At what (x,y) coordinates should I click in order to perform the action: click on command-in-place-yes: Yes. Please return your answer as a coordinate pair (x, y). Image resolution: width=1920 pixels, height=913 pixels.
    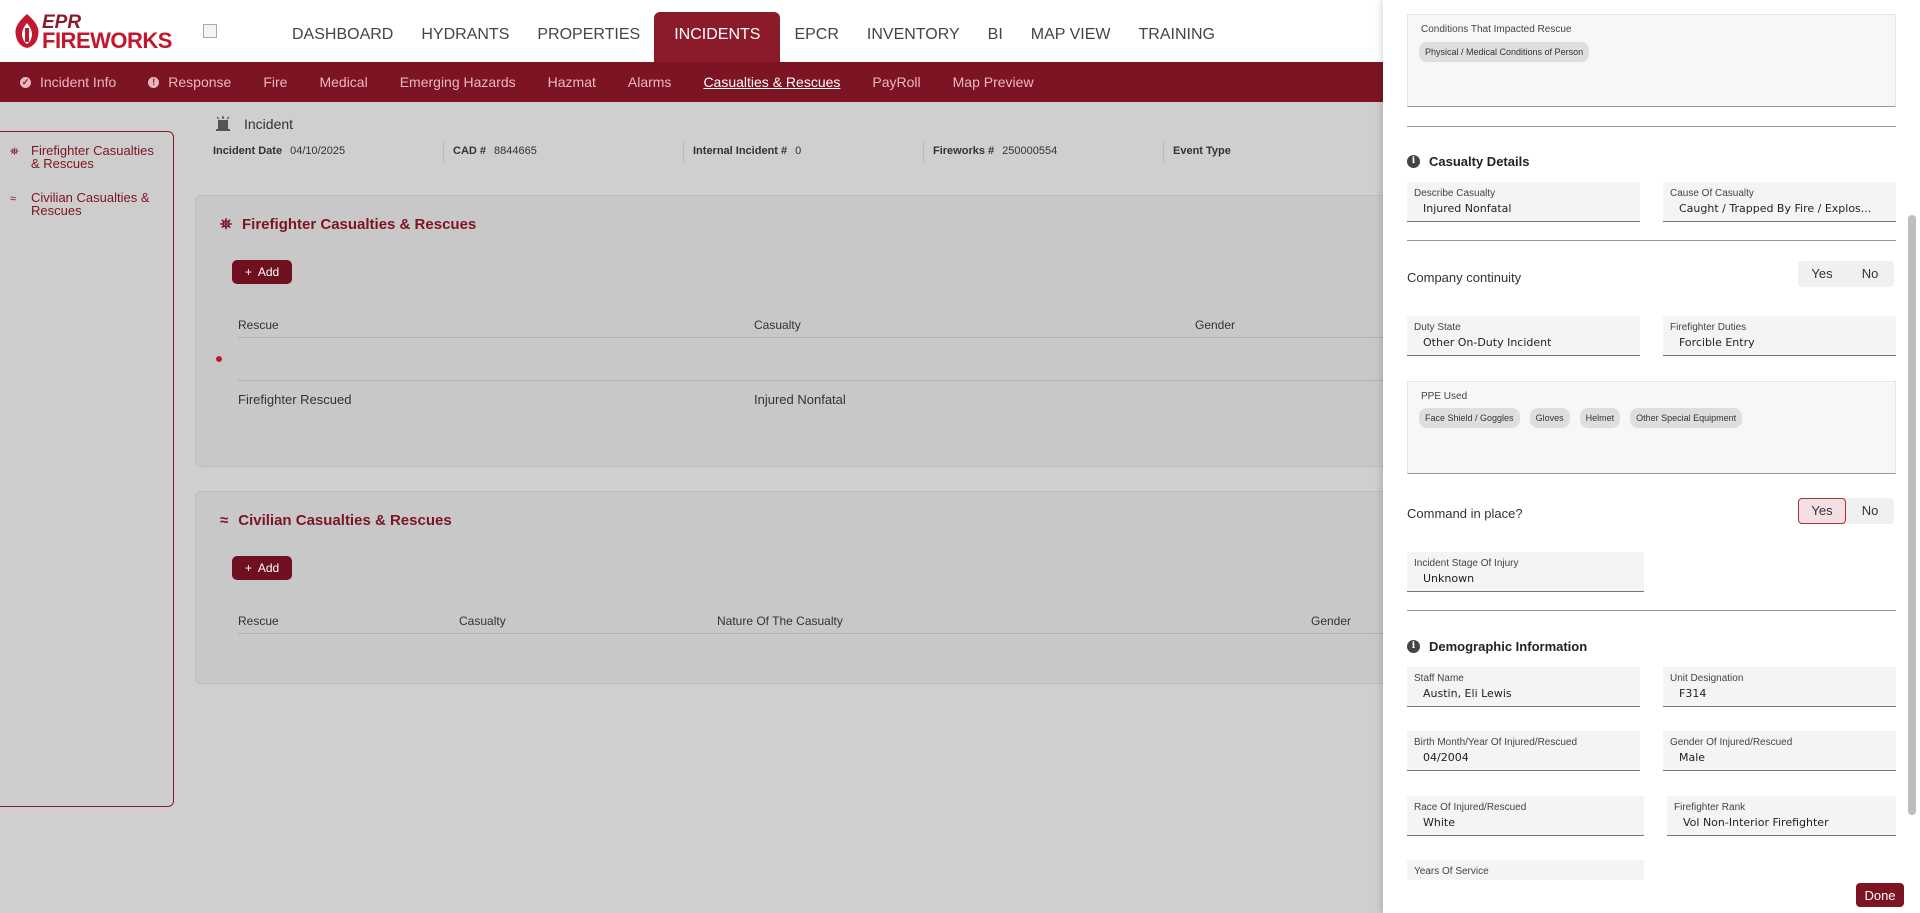
    Looking at the image, I should click on (1822, 511).